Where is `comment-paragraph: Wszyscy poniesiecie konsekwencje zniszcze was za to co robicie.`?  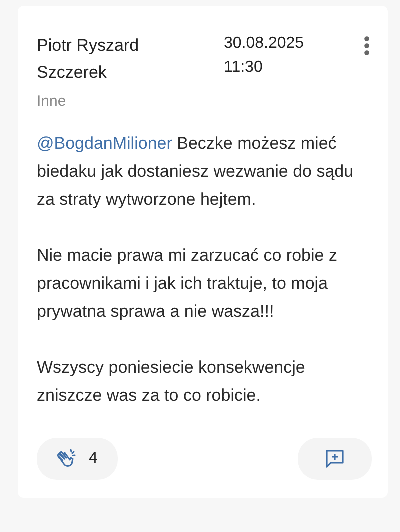 comment-paragraph: Wszyscy poniesiecie konsekwencje zniszcze was za to co robicie. is located at coordinates (171, 382).